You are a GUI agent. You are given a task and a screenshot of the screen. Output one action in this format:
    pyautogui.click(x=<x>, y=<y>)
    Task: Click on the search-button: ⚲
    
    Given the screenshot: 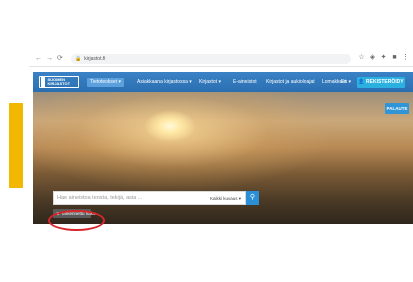 What is the action you would take?
    pyautogui.click(x=252, y=198)
    